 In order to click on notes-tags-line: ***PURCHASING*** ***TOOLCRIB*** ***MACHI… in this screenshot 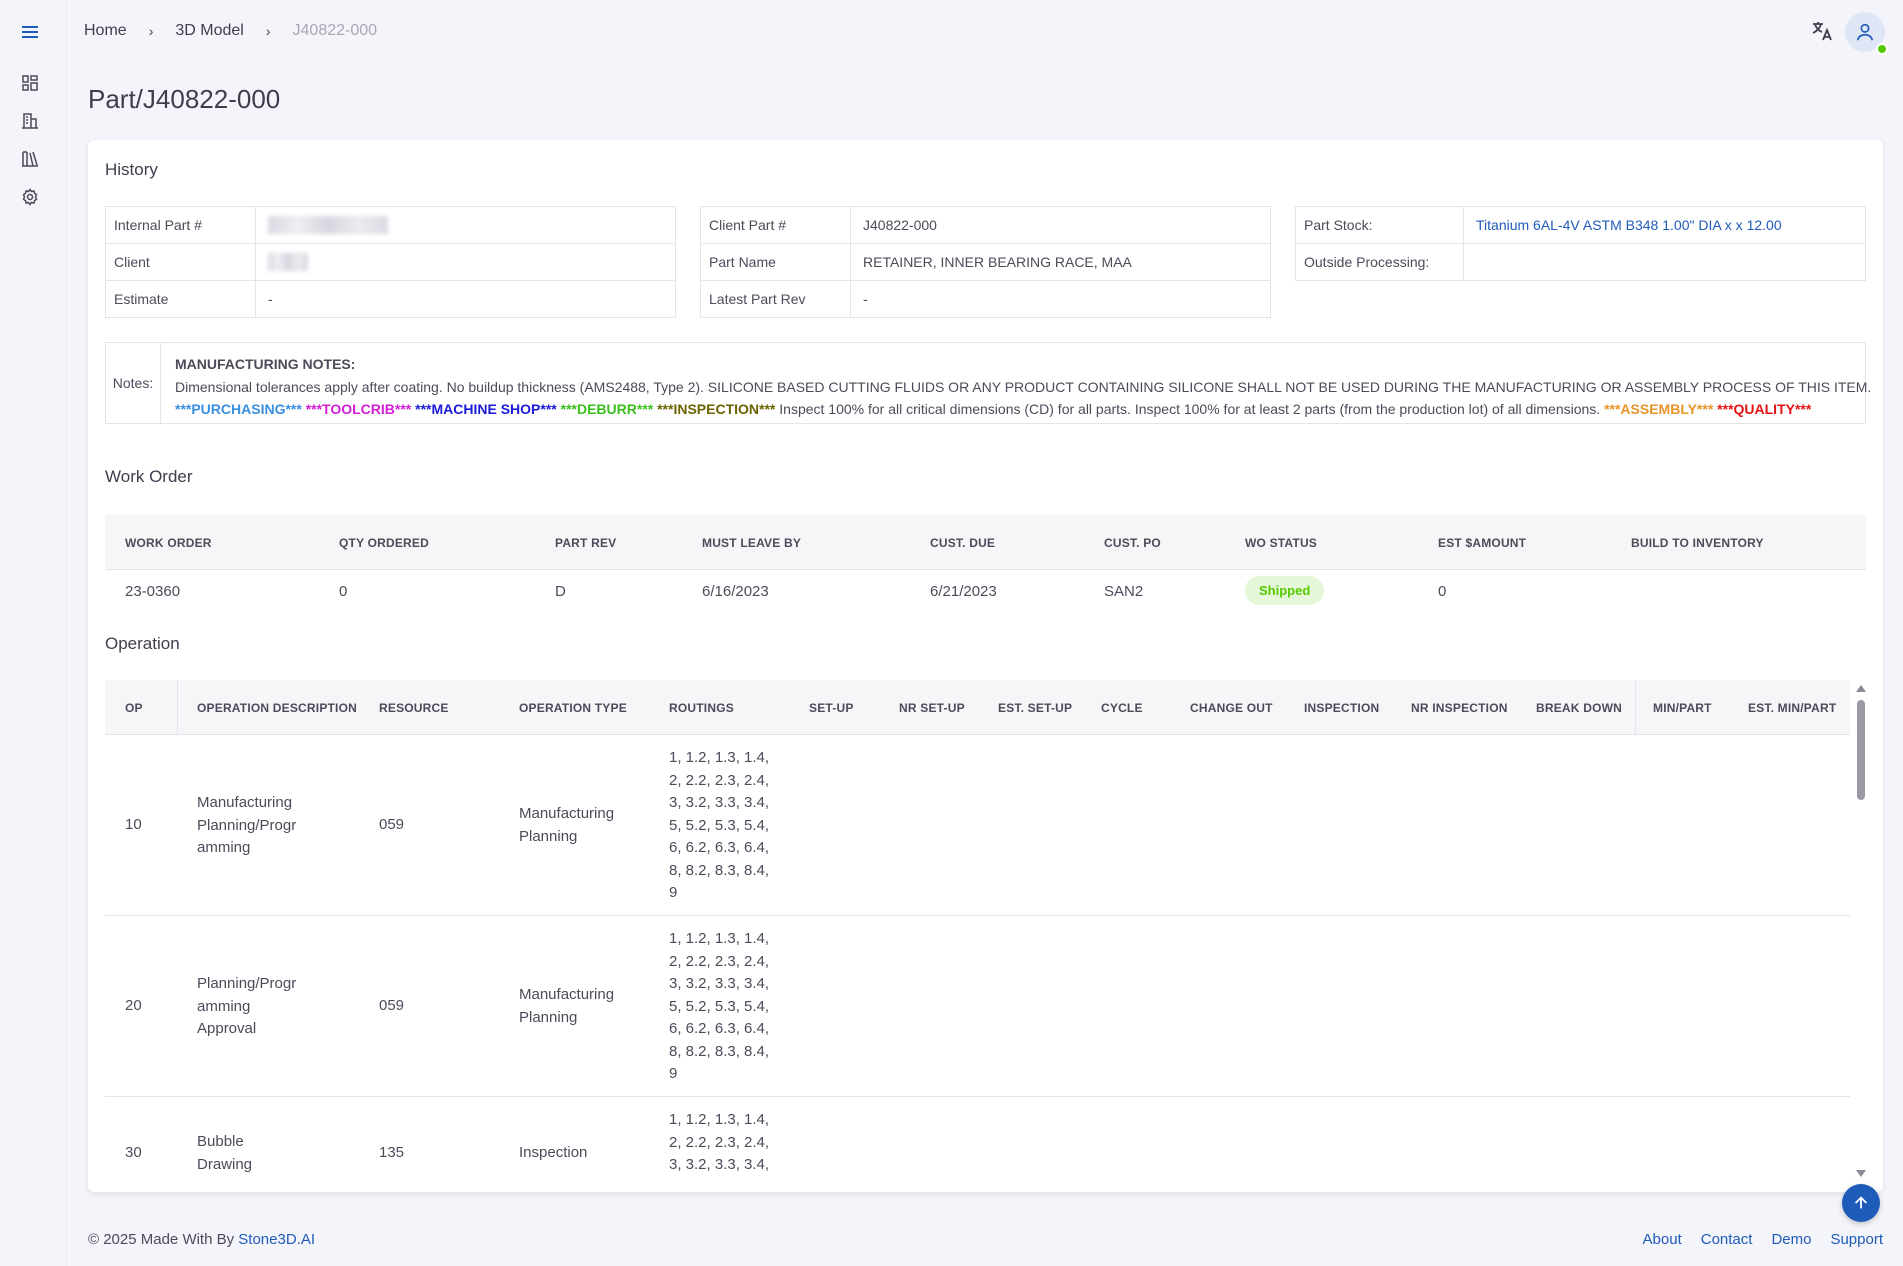, I will do `click(1015, 409)`.